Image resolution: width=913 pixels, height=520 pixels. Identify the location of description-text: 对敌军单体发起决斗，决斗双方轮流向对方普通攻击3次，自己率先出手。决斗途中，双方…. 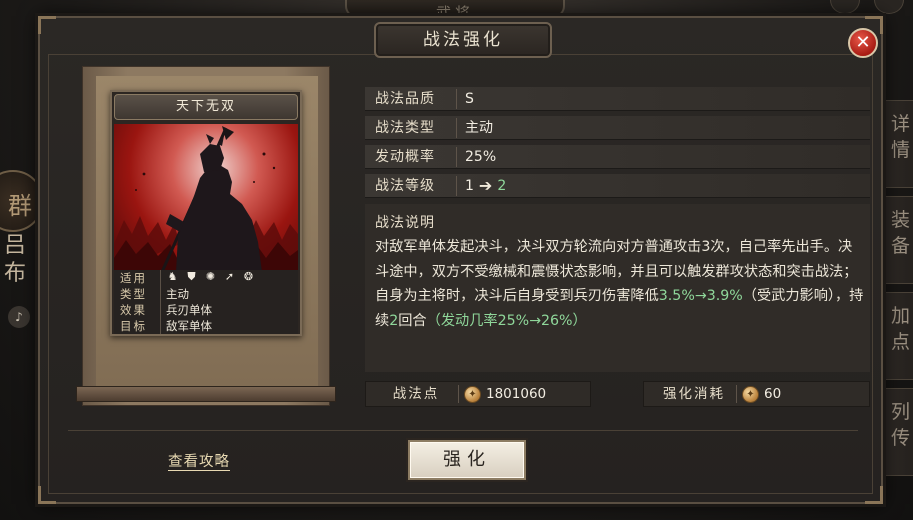
(620, 284).